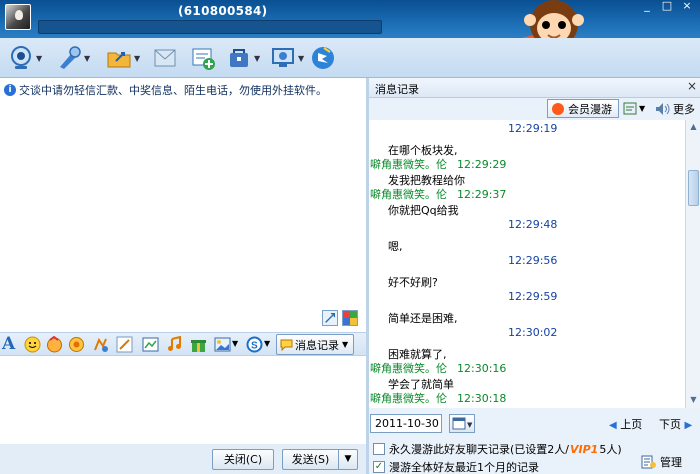  Describe the element at coordinates (254, 344) in the screenshot. I see `search-s-icon: S` at that location.